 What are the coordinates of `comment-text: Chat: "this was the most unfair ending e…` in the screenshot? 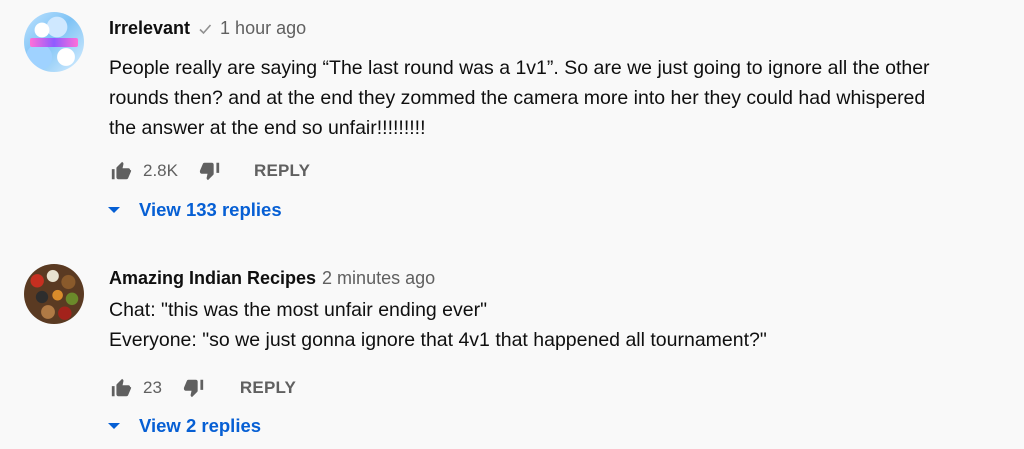 It's located at (559, 325).